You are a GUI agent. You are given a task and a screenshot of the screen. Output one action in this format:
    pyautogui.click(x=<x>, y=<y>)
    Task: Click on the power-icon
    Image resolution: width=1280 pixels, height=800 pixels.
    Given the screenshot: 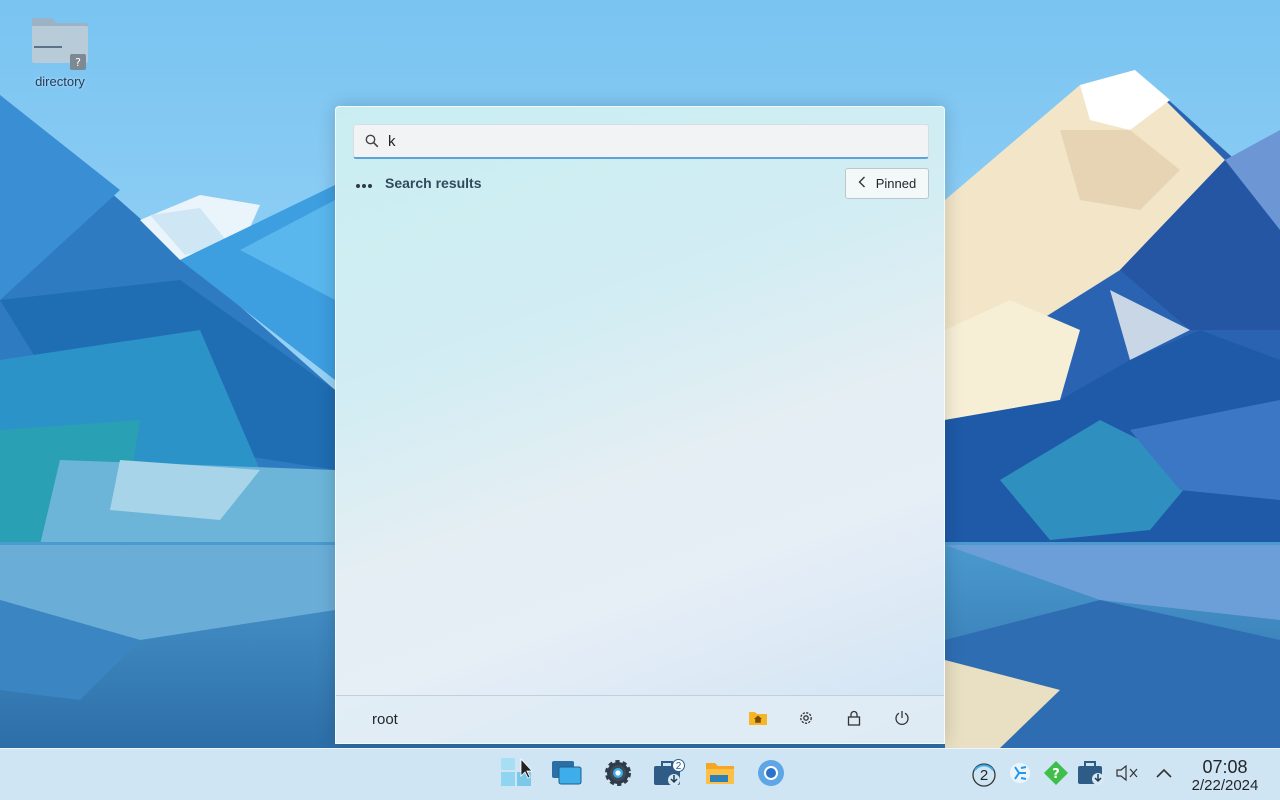 What is the action you would take?
    pyautogui.click(x=902, y=720)
    